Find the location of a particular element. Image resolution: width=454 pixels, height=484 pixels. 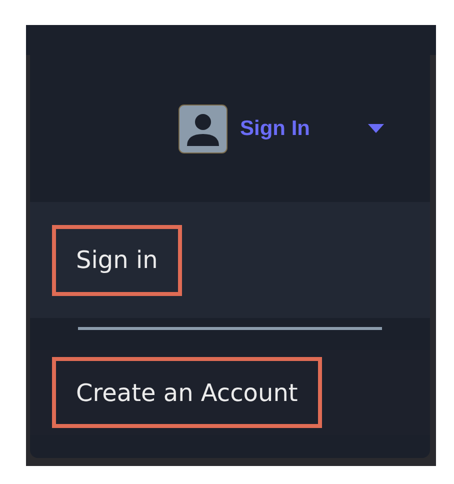

menu-item: Create an Account is located at coordinates (187, 392).